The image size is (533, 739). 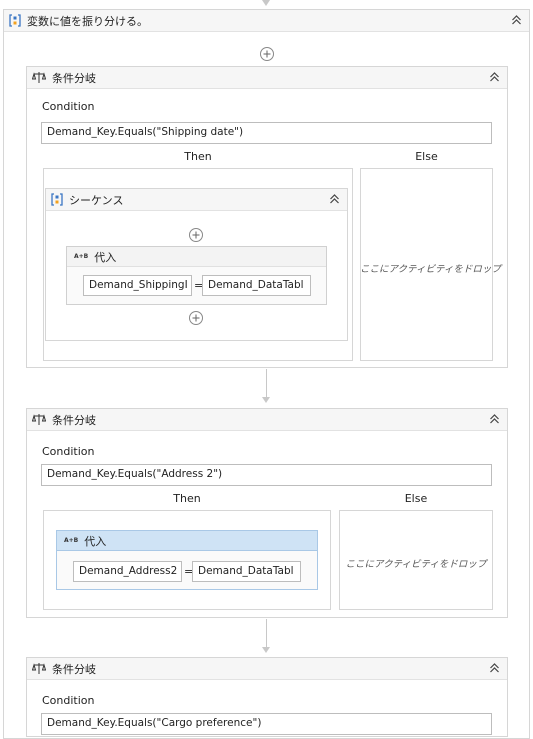 I want to click on inner-sequence-title: シーケンス, so click(x=96, y=200).